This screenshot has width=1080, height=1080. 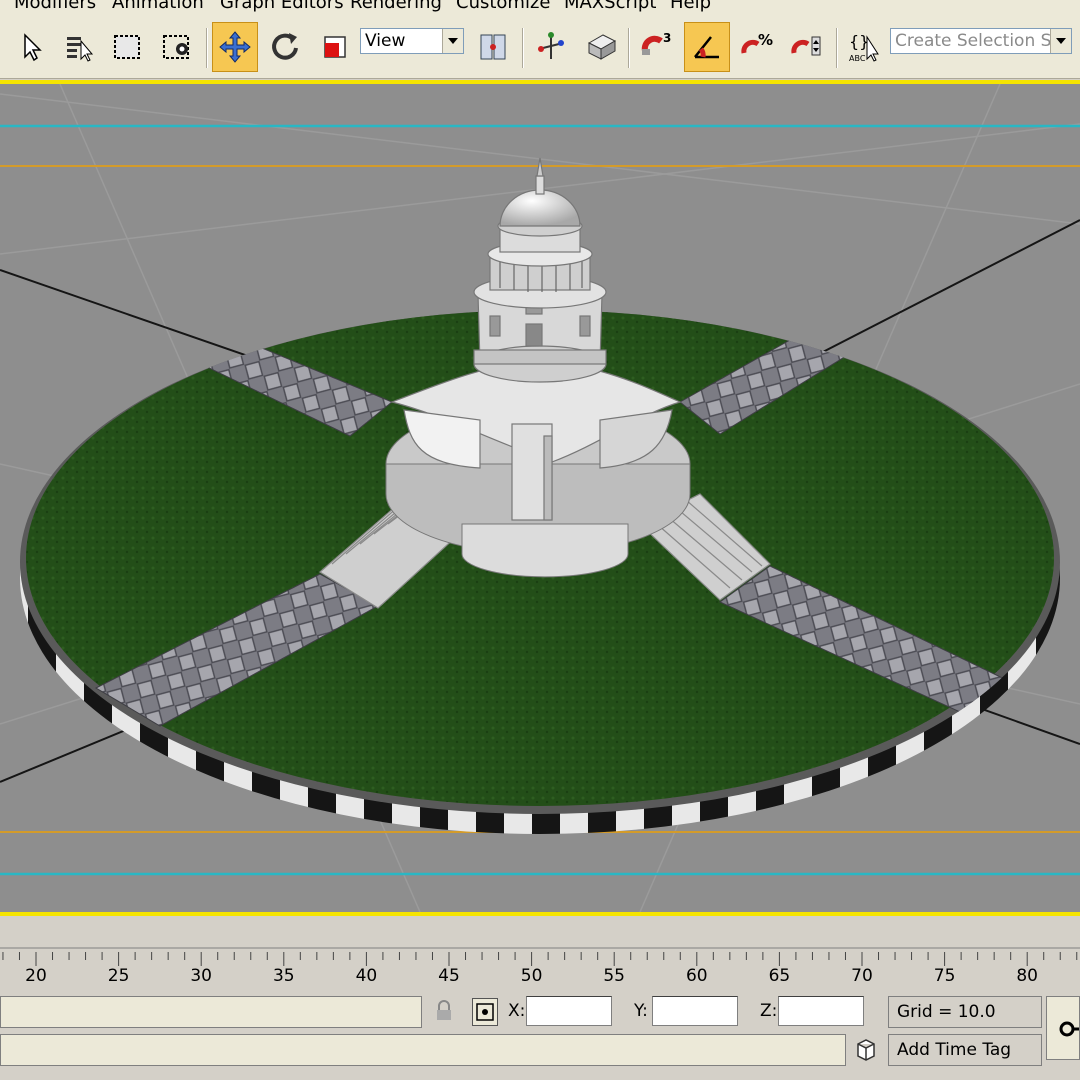 I want to click on spinner-snap-icon, so click(x=806, y=46).